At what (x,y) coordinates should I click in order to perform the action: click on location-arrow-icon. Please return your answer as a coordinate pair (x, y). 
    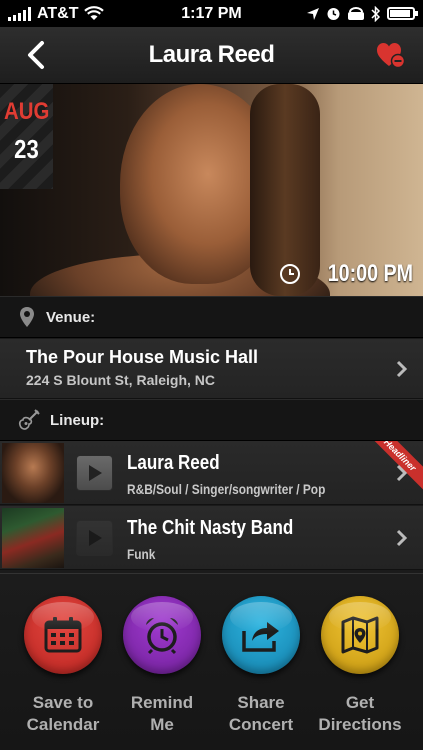
    Looking at the image, I should click on (313, 13).